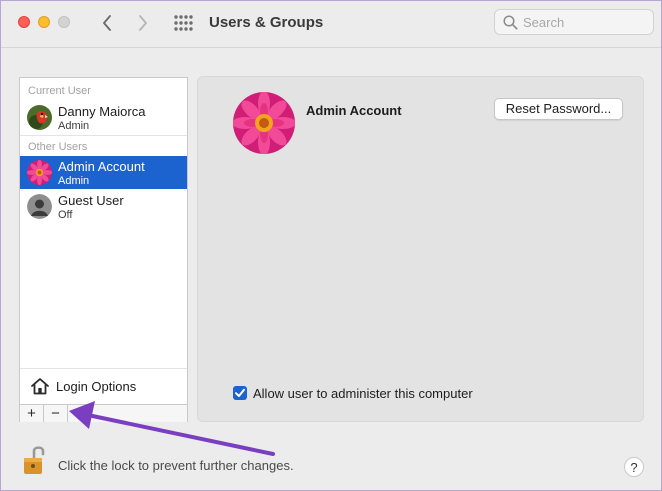 This screenshot has height=491, width=662. I want to click on current-user-section-label: Current User, so click(59, 91).